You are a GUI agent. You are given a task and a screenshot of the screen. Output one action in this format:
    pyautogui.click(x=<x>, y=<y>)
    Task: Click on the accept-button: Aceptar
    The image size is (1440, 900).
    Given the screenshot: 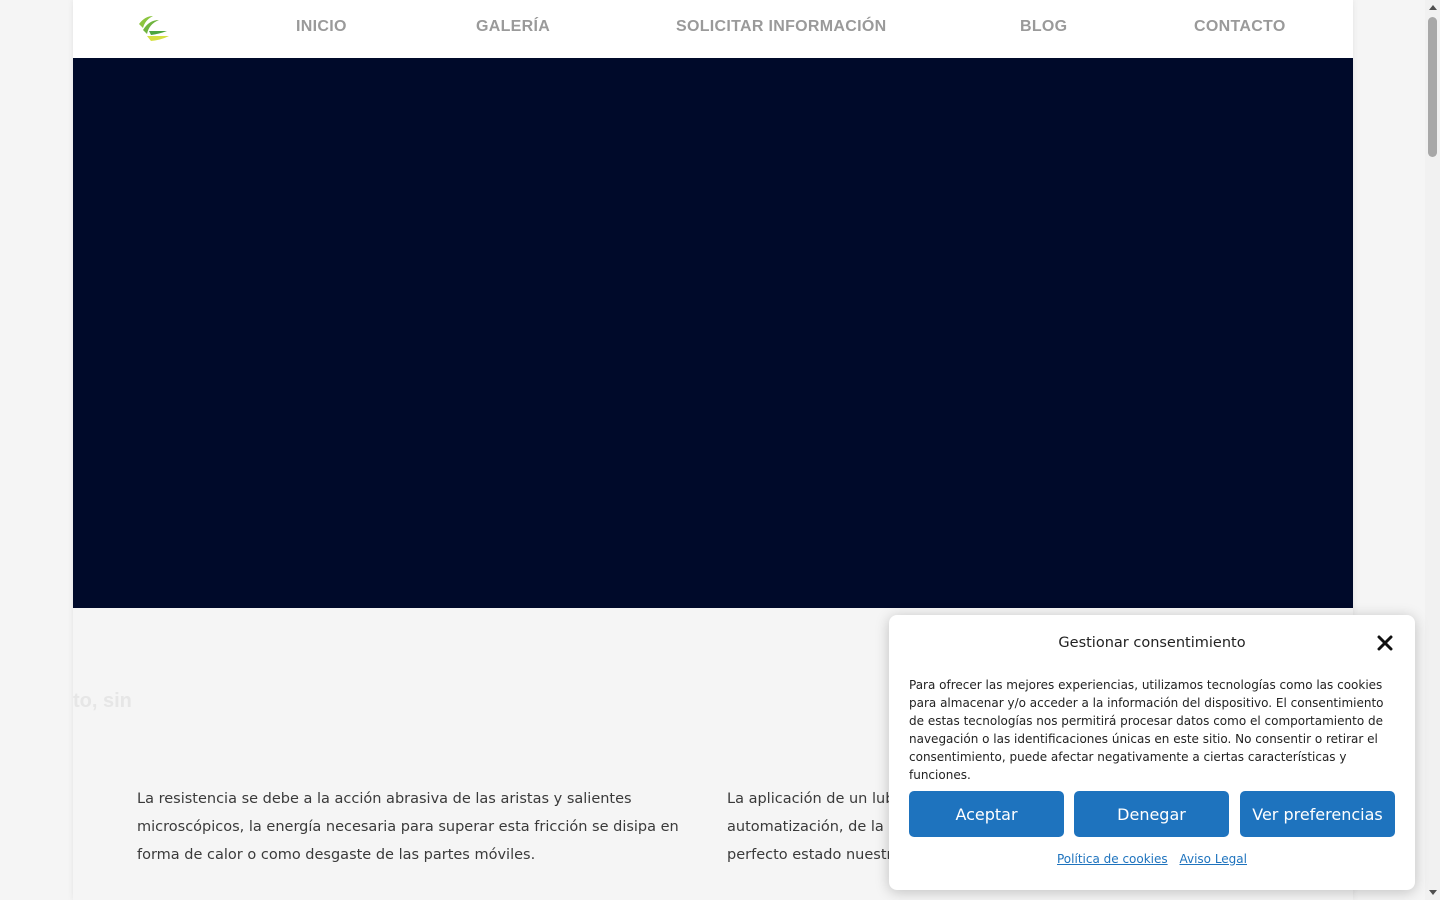 What is the action you would take?
    pyautogui.click(x=986, y=814)
    